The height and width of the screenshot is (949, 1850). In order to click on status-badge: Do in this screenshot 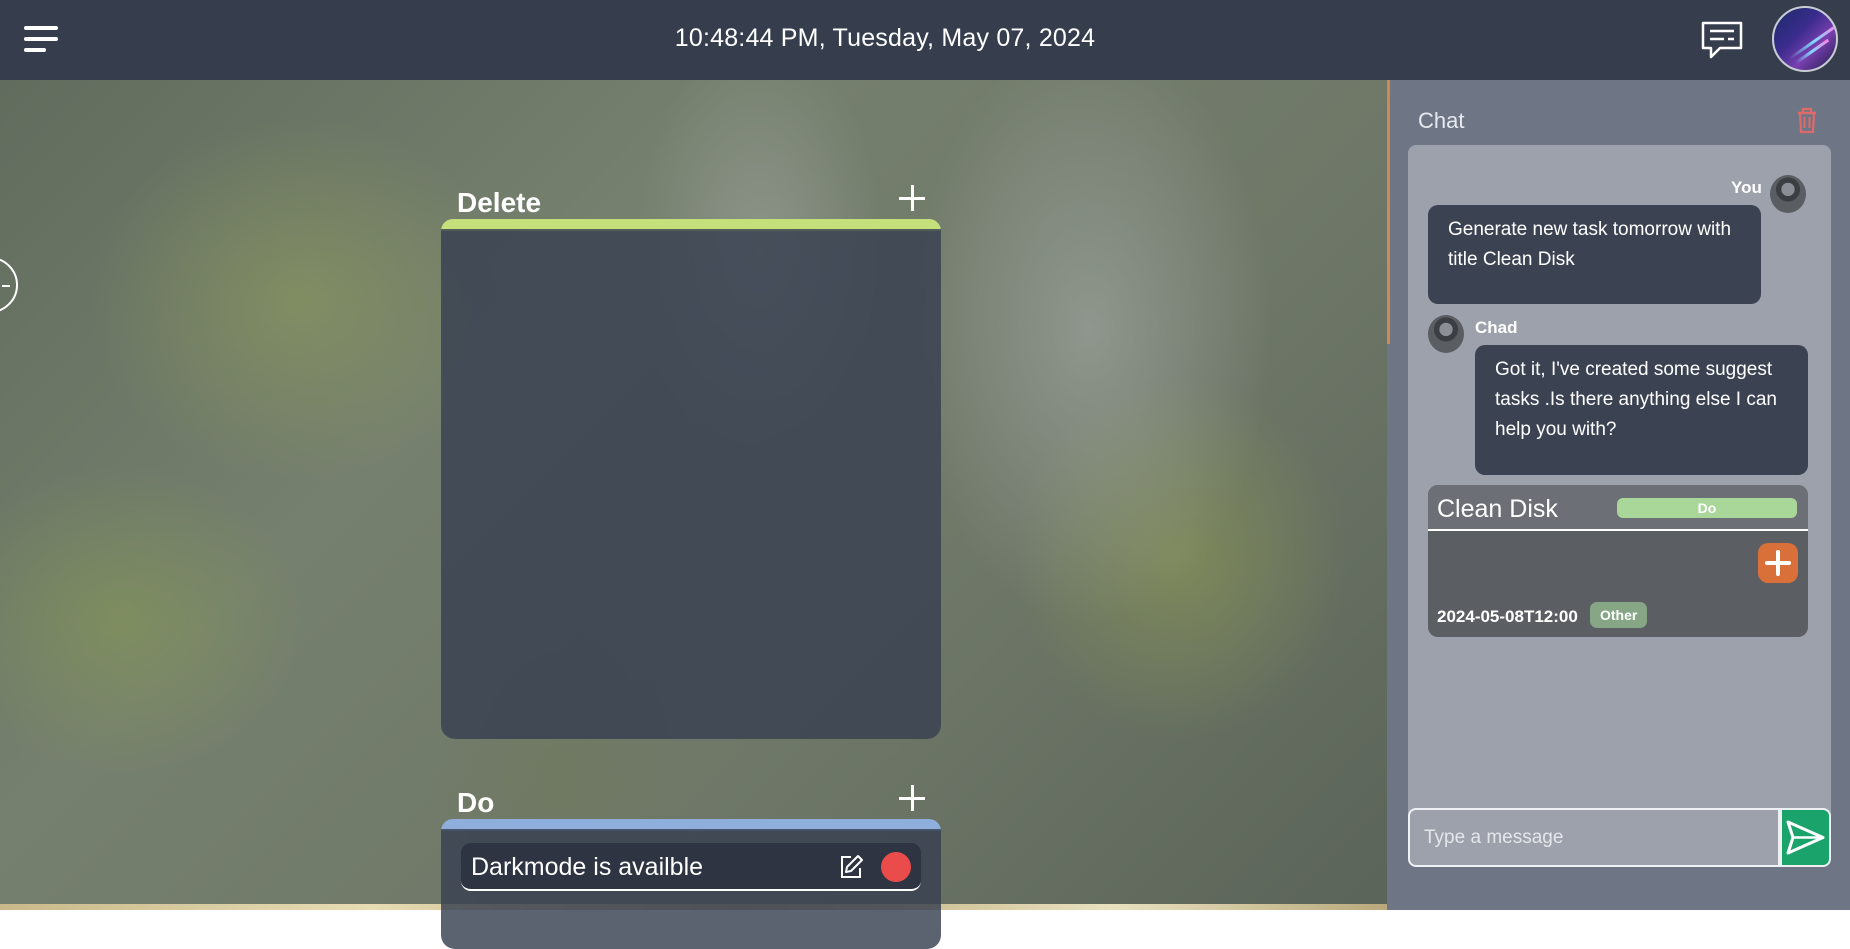, I will do `click(1707, 508)`.